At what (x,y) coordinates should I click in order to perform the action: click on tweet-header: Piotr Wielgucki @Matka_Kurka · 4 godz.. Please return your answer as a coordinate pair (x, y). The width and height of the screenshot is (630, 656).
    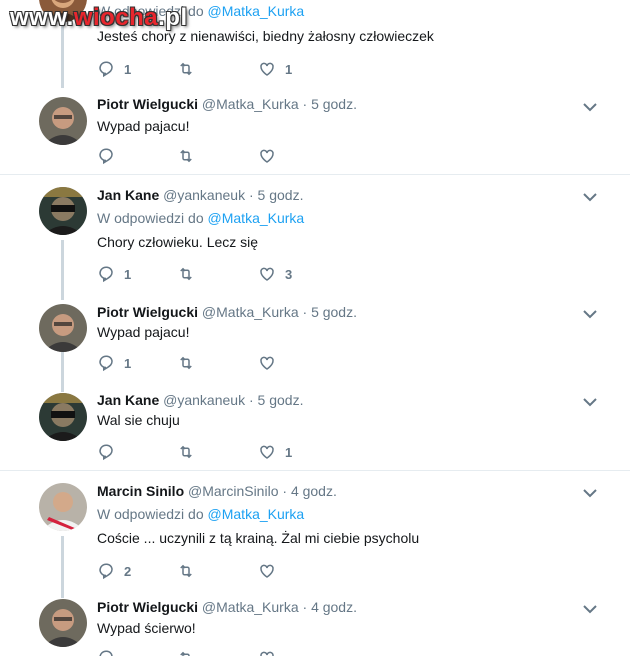
    Looking at the image, I should click on (227, 607).